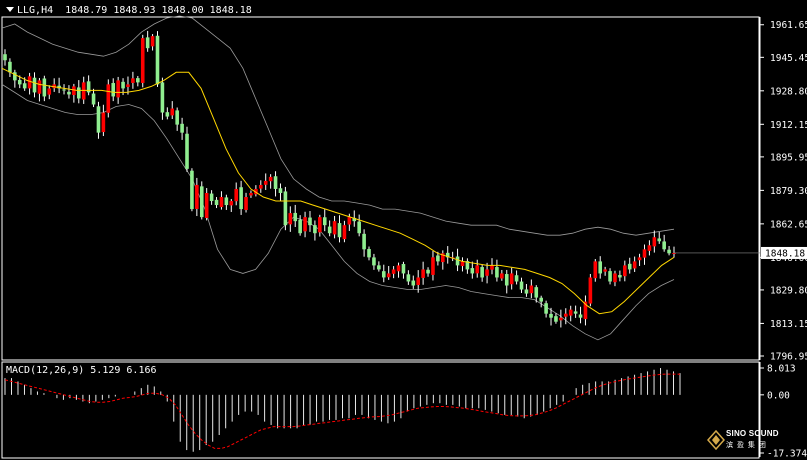 The width and height of the screenshot is (807, 460). Describe the element at coordinates (788, 25) in the screenshot. I see `price-tick-label: 1961.65` at that location.